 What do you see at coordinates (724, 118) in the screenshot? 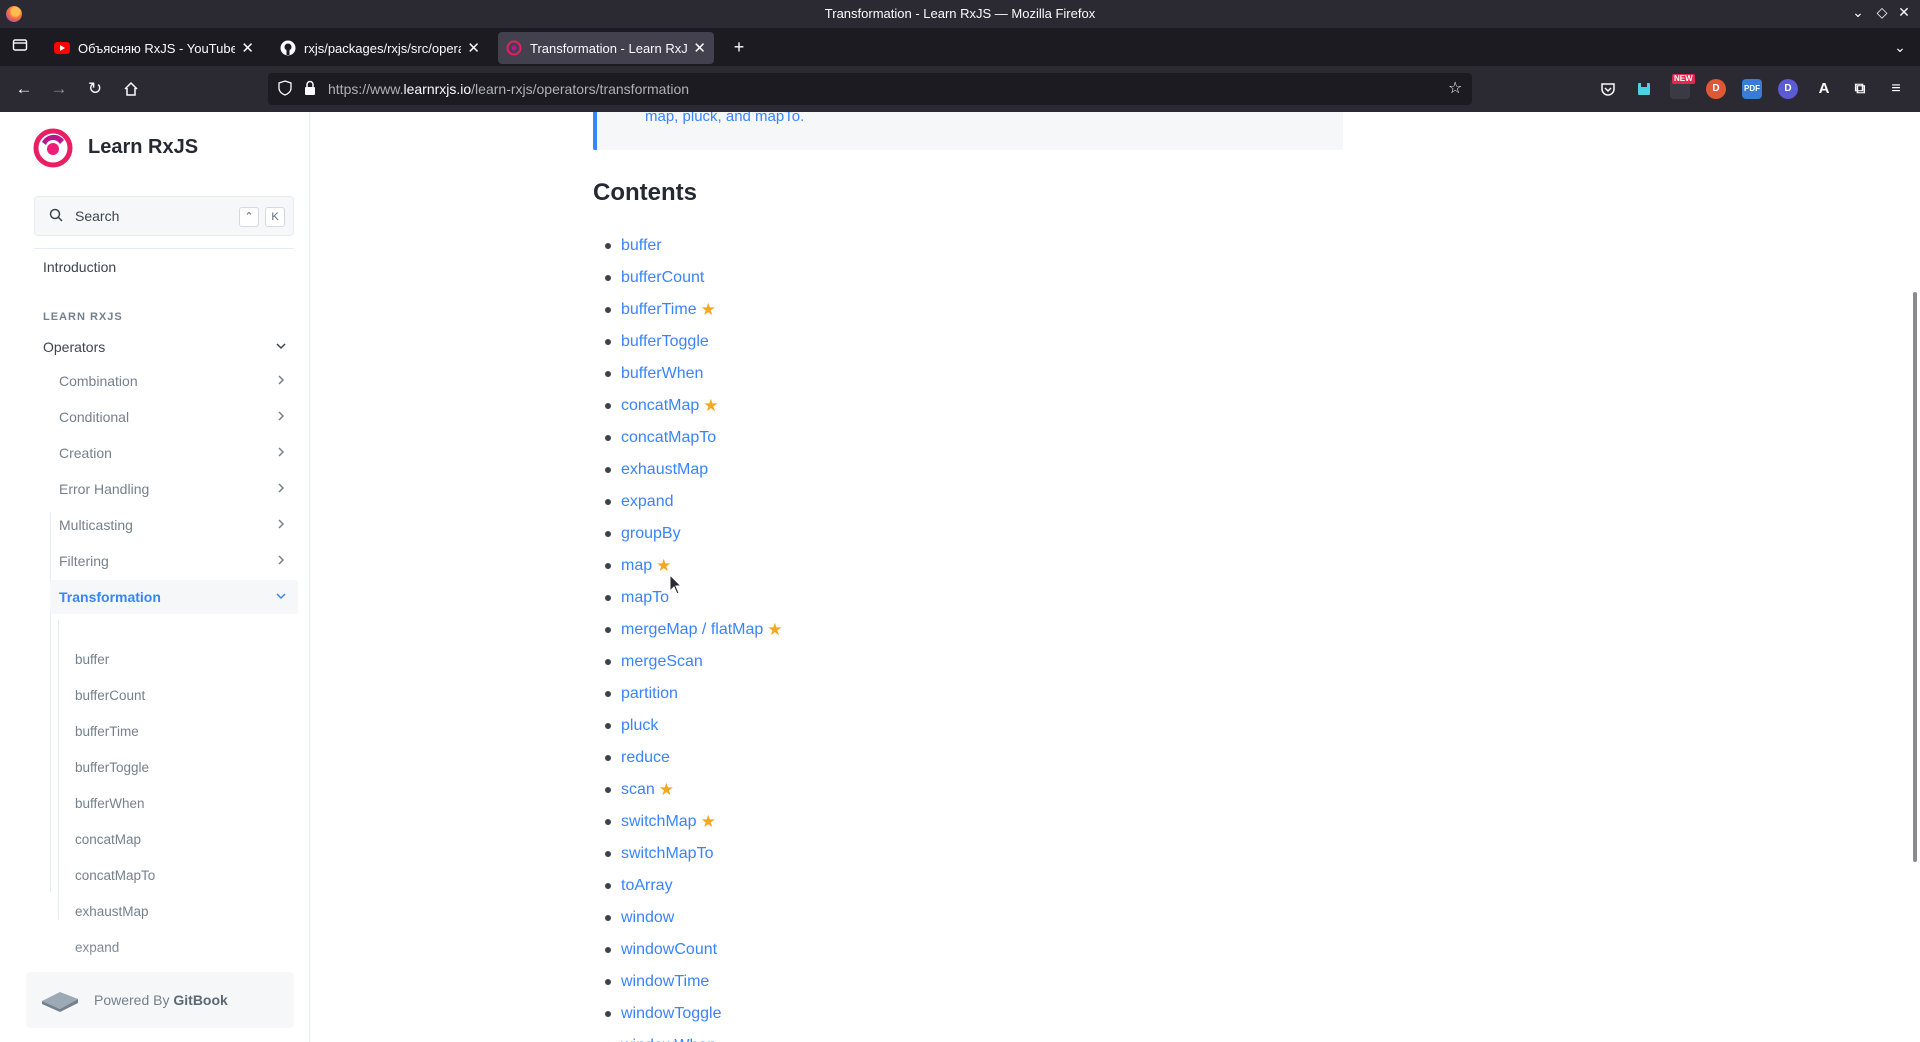
I see `callout-text: map, pluck, and mapTo.` at bounding box center [724, 118].